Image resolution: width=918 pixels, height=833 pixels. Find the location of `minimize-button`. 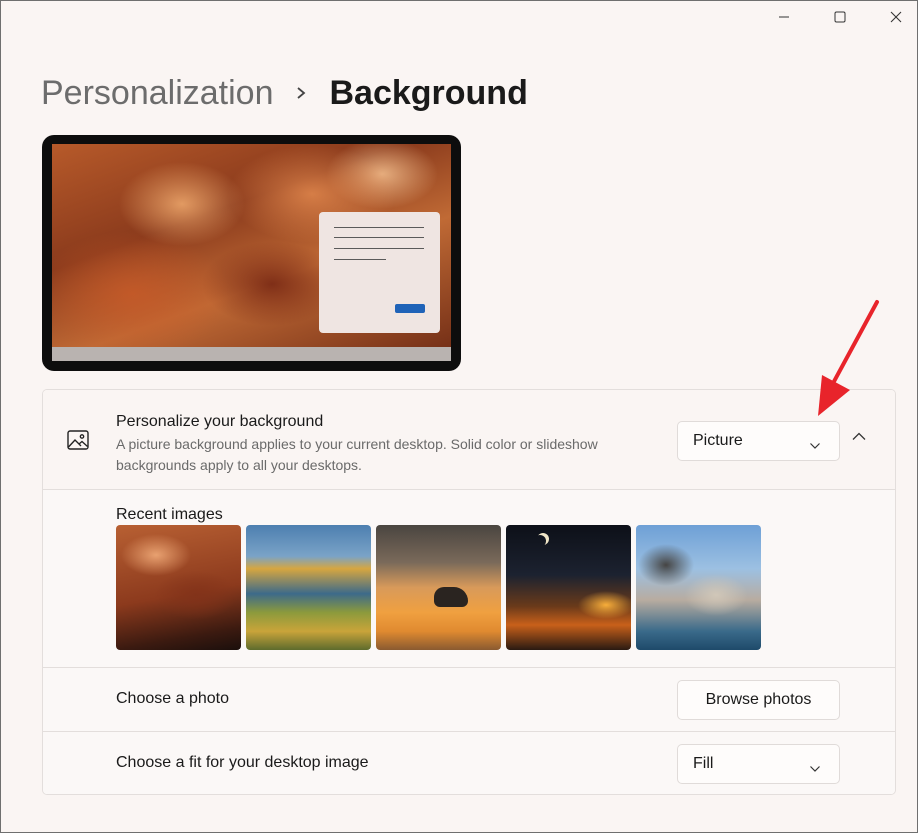

minimize-button is located at coordinates (784, 17).